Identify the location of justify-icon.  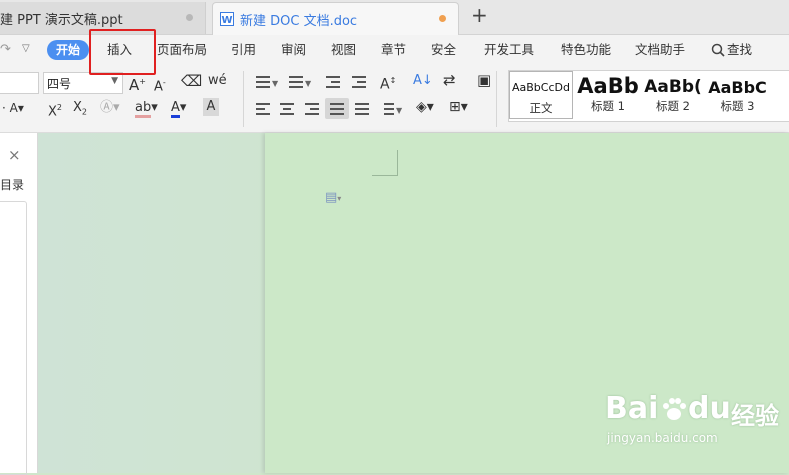
(337, 109).